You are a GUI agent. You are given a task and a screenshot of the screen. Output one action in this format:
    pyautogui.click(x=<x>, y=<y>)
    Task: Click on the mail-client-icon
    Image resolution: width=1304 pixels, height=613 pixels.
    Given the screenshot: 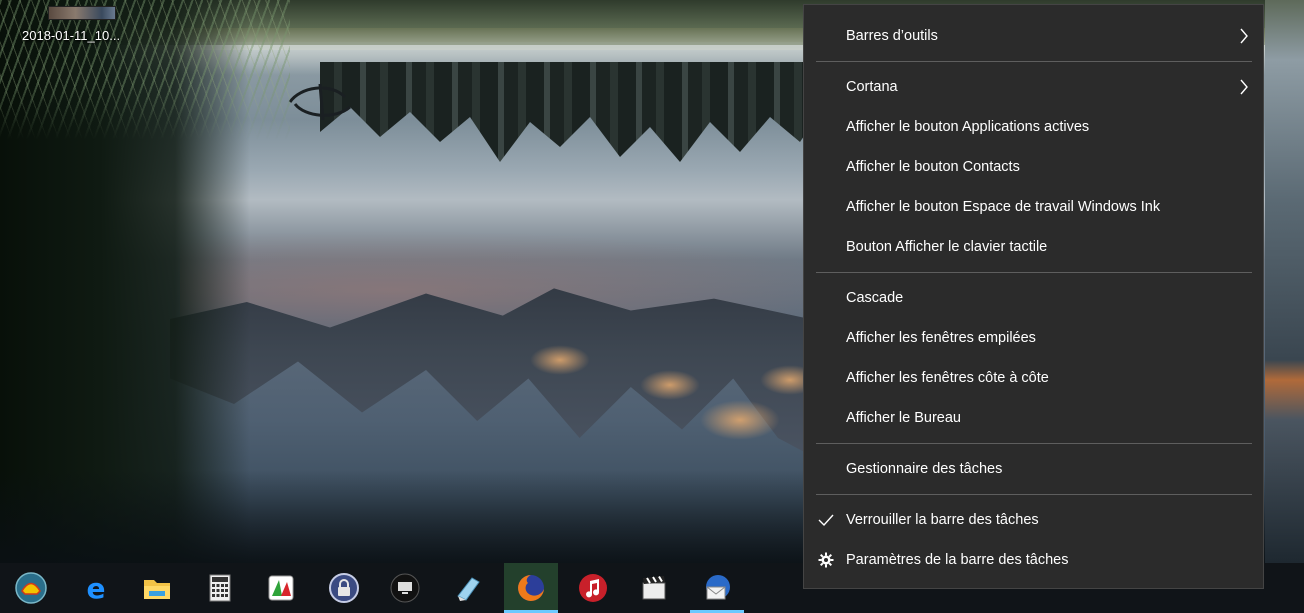 What is the action you would take?
    pyautogui.click(x=718, y=587)
    